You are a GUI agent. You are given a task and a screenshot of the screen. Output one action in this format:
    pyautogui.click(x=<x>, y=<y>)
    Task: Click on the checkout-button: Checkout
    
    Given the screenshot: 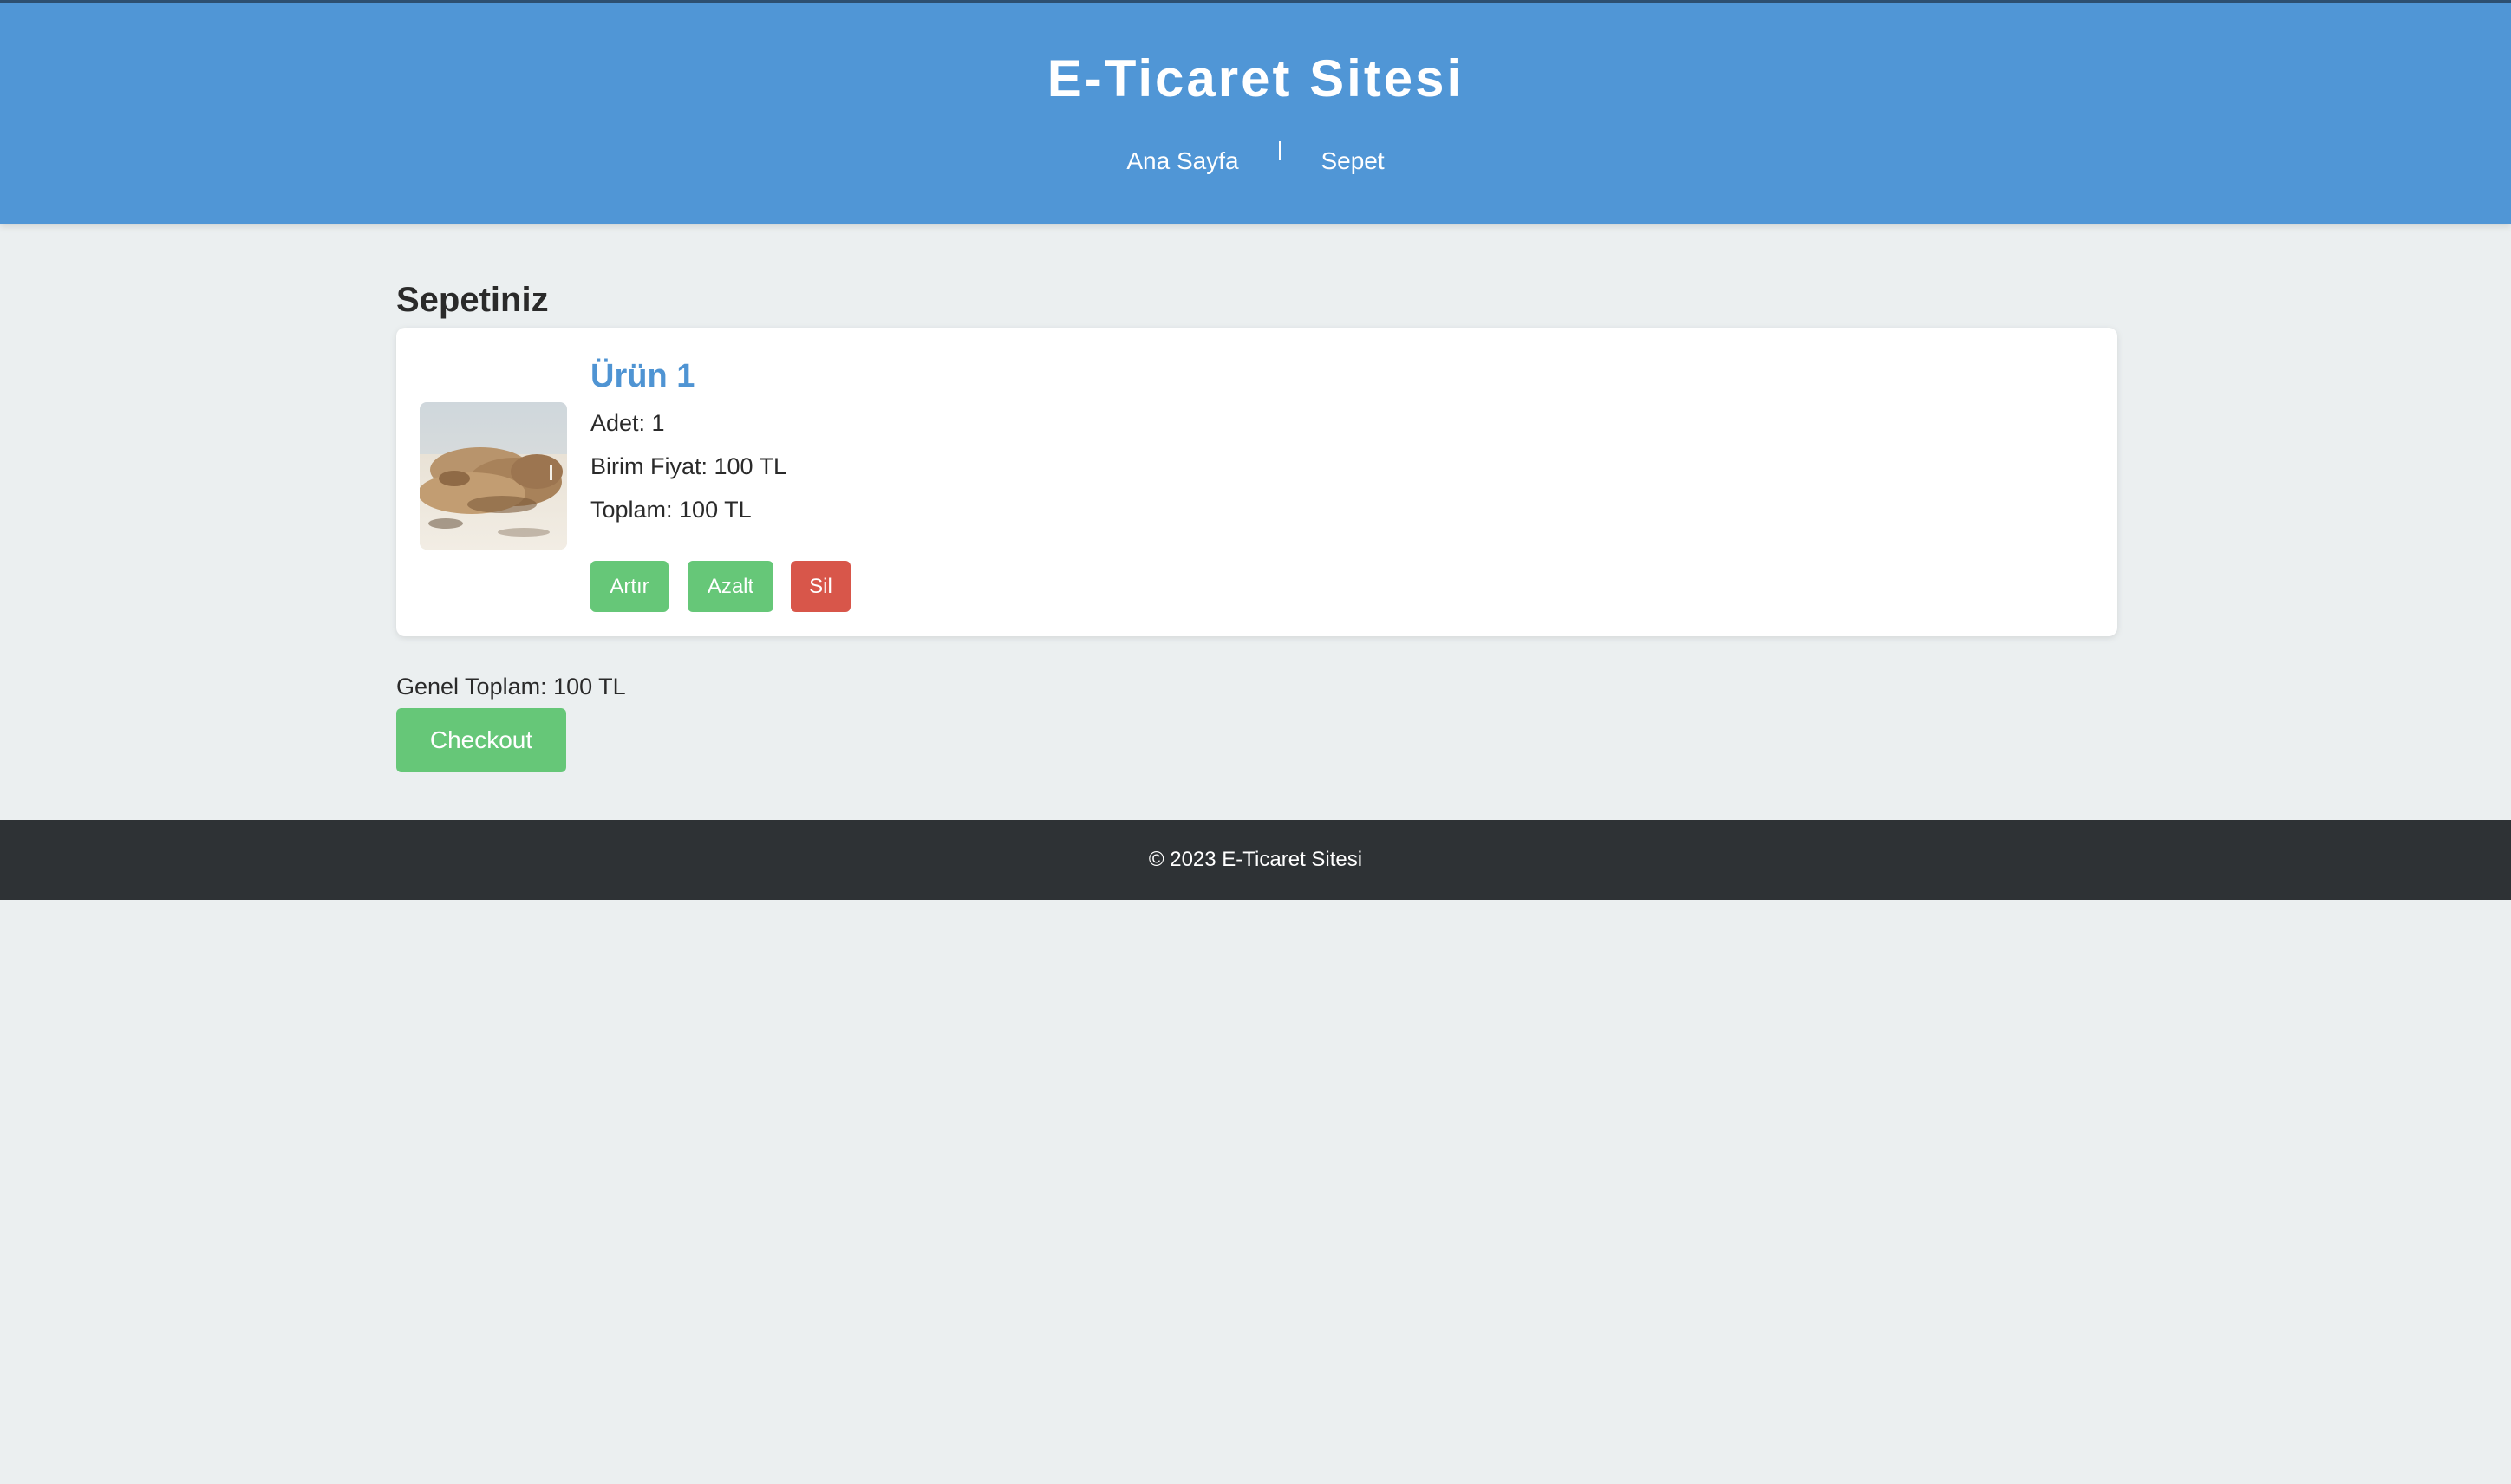 What is the action you would take?
    pyautogui.click(x=481, y=740)
    